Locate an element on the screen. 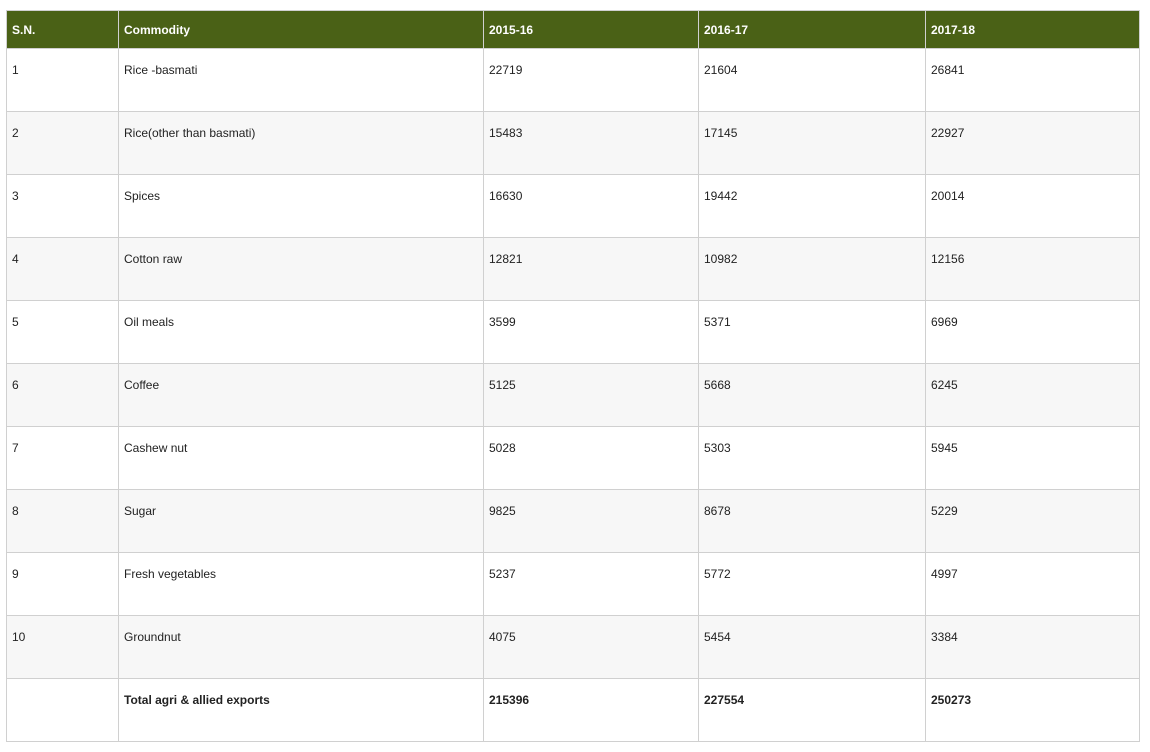 This screenshot has width=1150, height=752. cell-2015-16: 4075 is located at coordinates (591, 647).